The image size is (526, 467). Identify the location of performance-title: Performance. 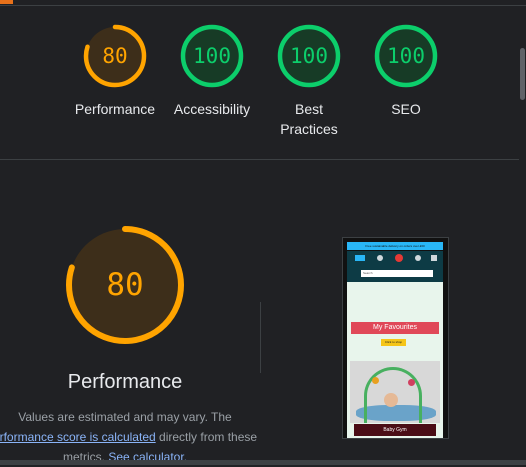
(125, 382).